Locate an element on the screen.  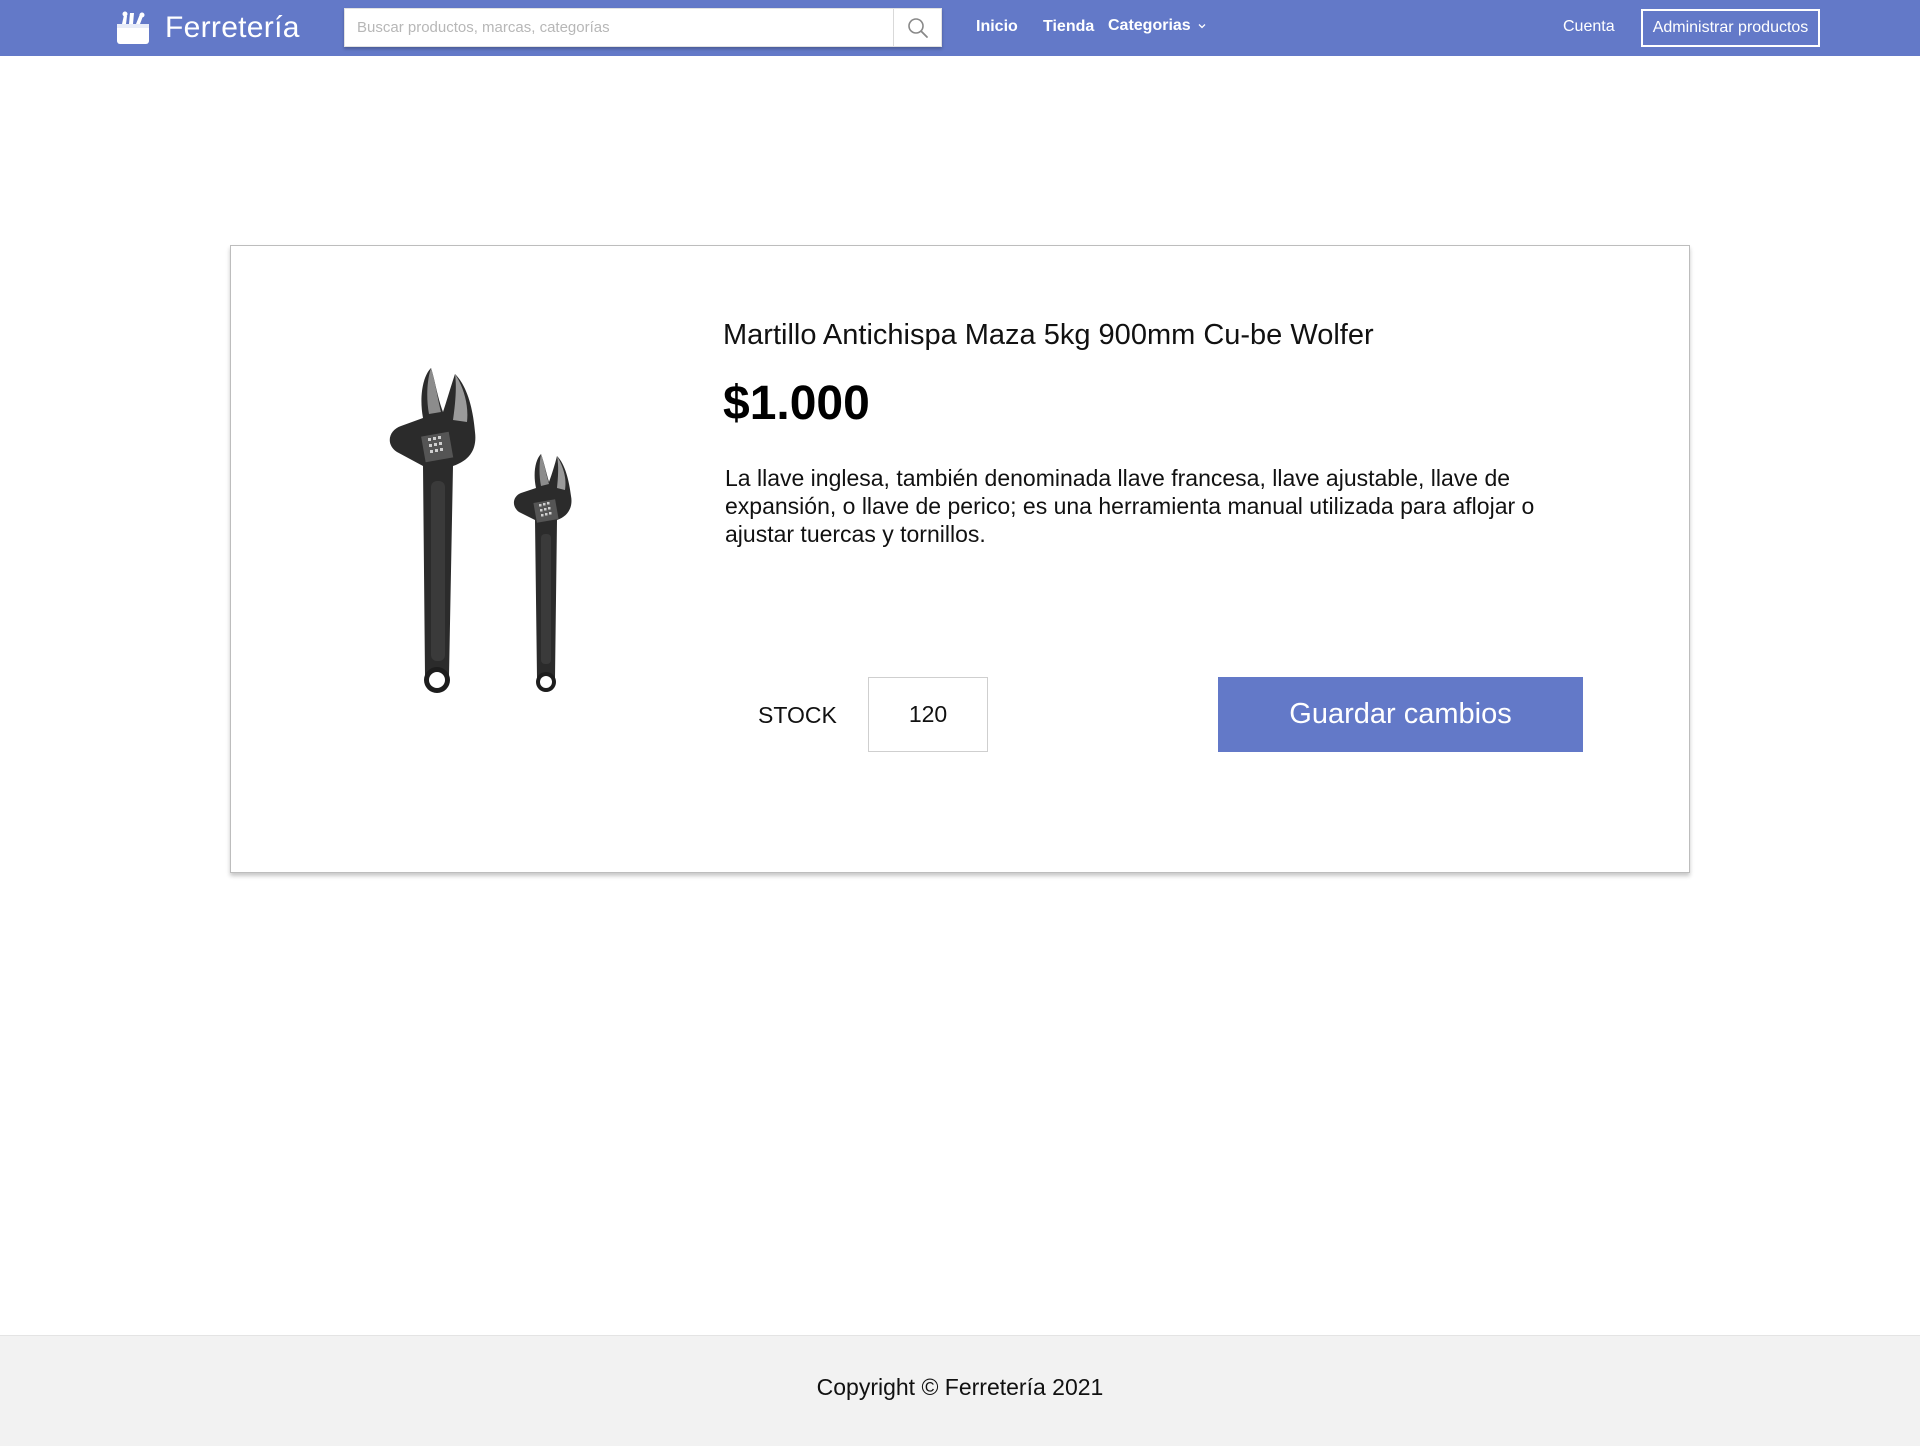
nav-categorias-label: Categorias is located at coordinates (1149, 25).